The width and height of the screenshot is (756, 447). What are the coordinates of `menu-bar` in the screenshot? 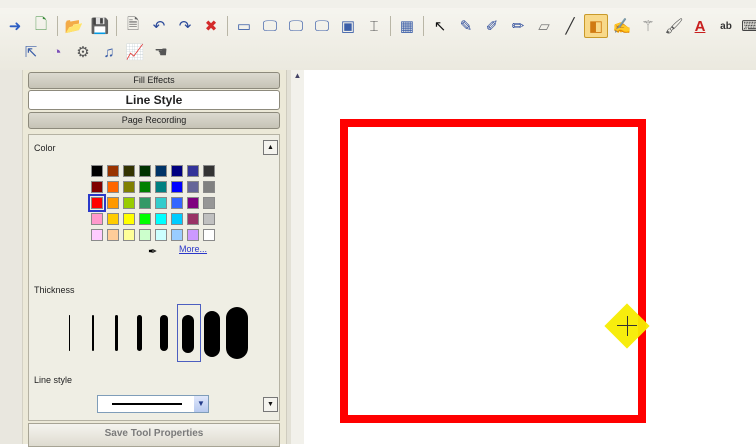 It's located at (378, 4).